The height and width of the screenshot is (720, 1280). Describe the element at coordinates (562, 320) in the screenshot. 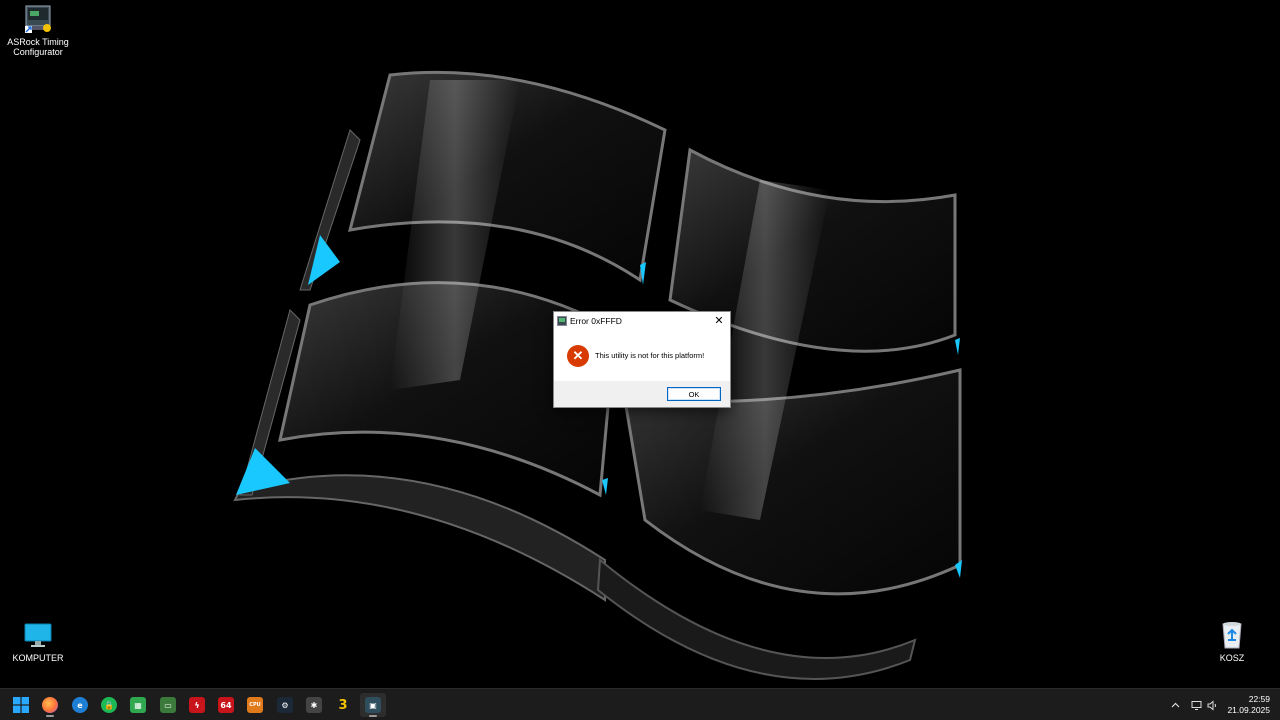

I see `app-icon` at that location.